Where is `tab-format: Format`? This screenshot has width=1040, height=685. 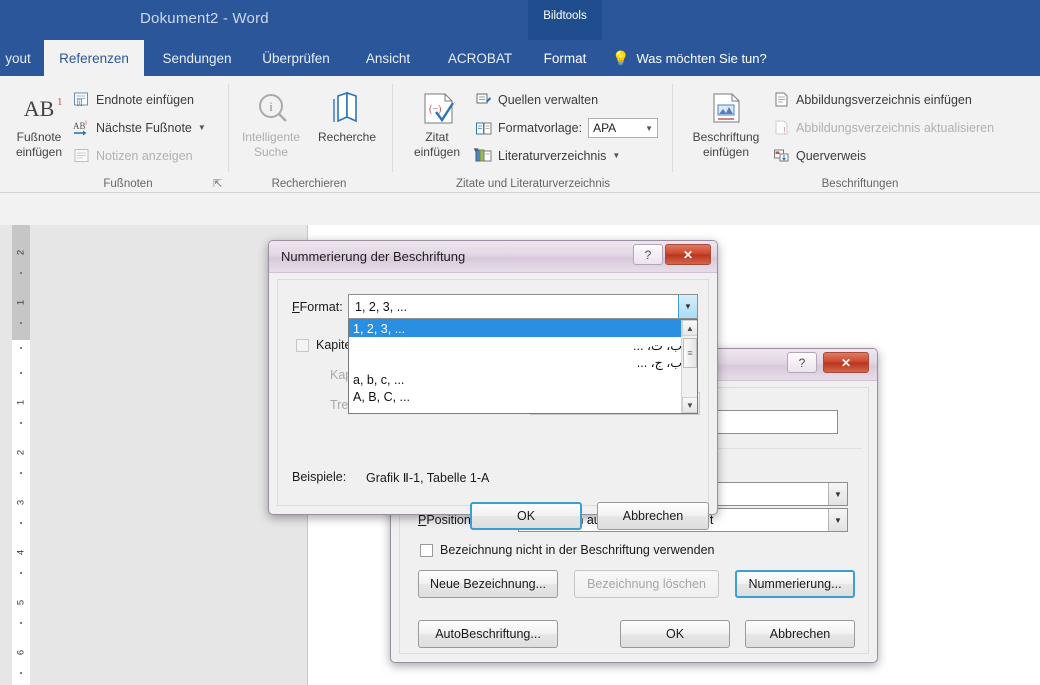 tab-format: Format is located at coordinates (565, 58).